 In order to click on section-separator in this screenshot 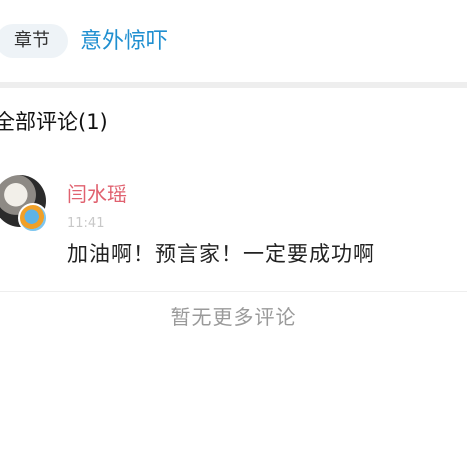, I will do `click(233, 85)`.